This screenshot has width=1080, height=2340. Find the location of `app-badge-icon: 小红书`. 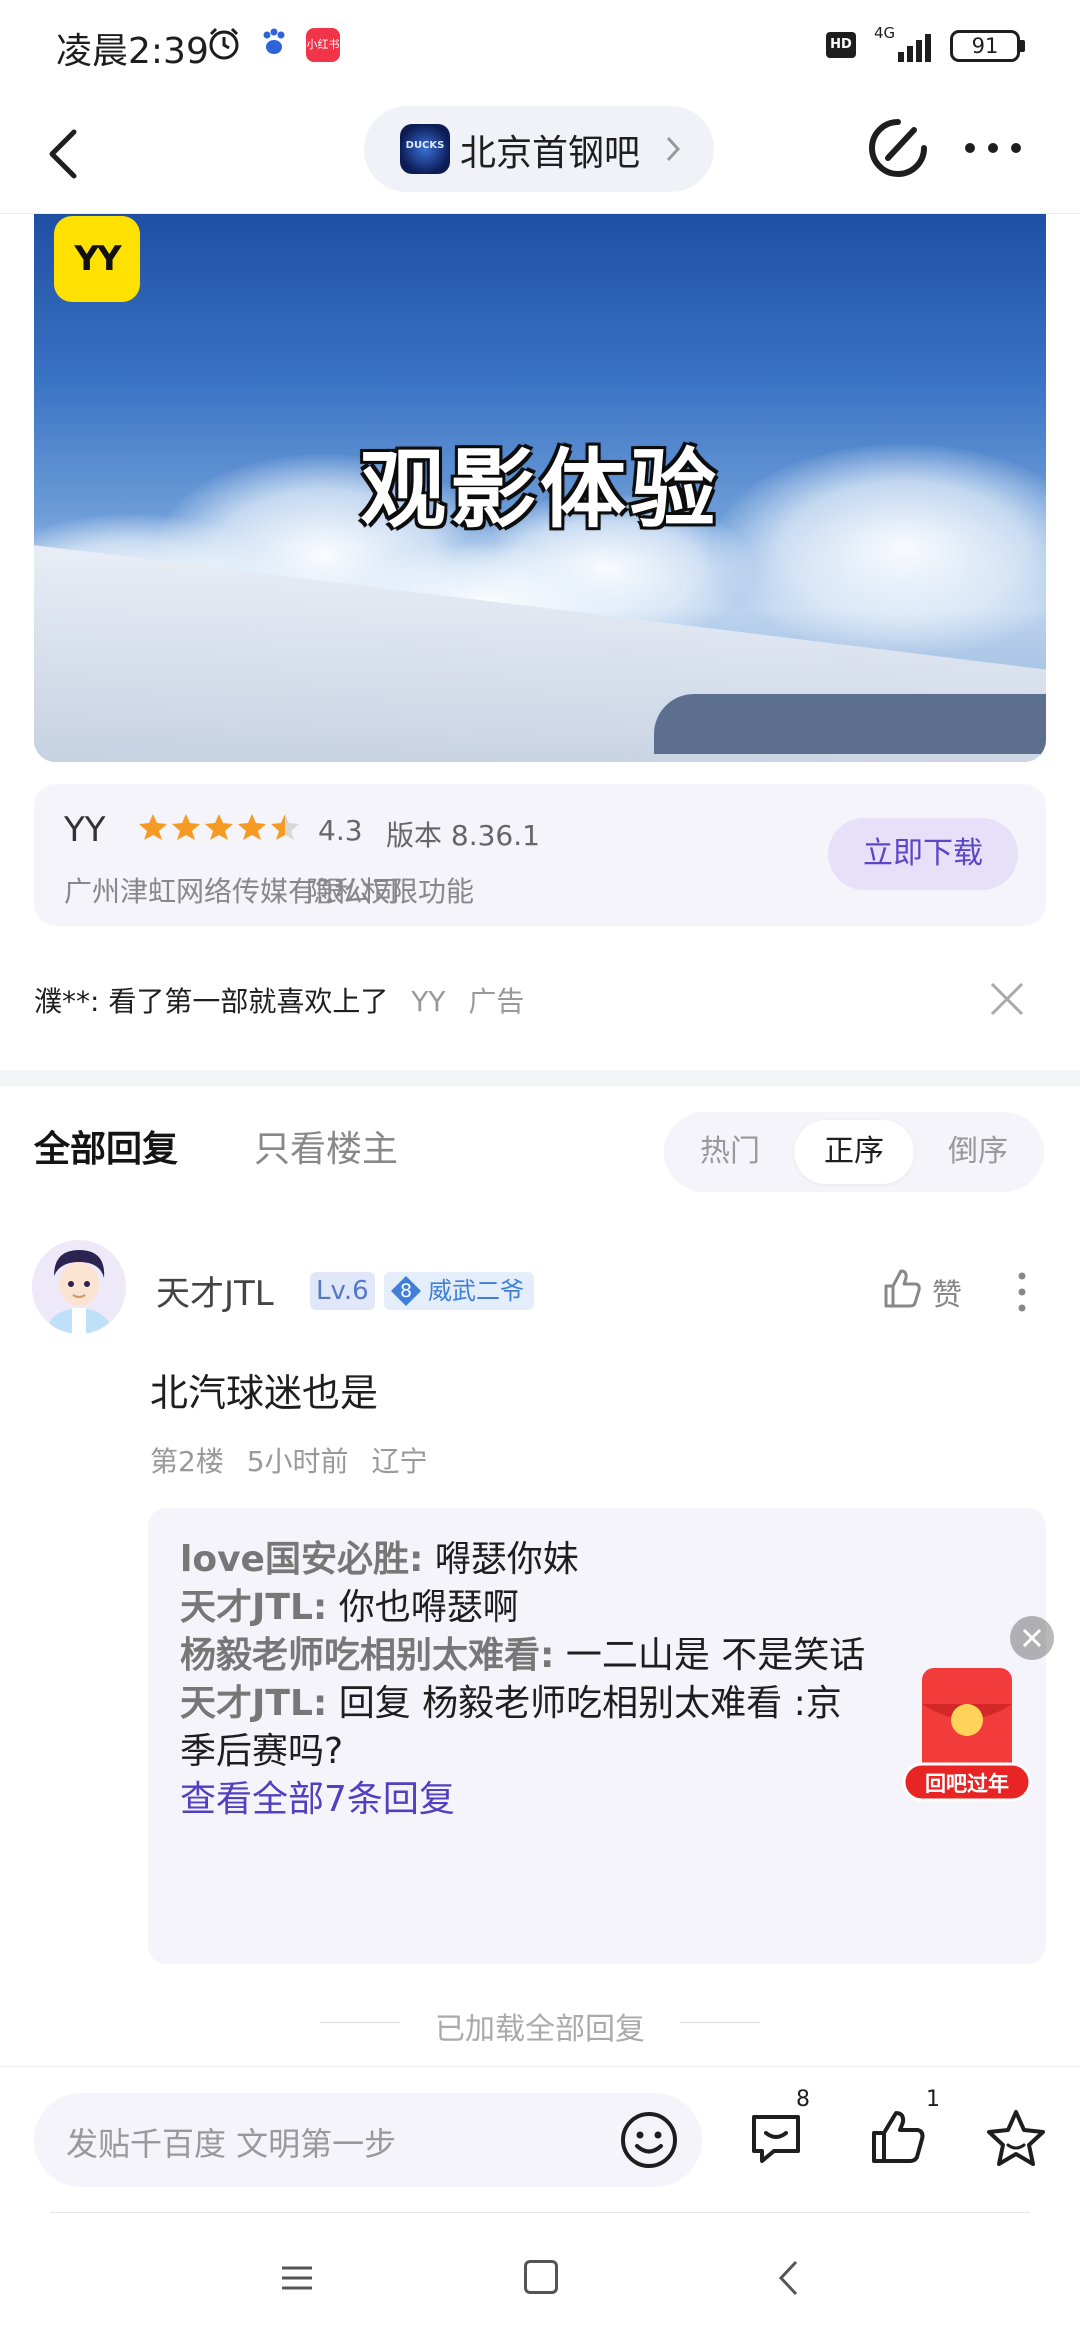

app-badge-icon: 小红书 is located at coordinates (323, 45).